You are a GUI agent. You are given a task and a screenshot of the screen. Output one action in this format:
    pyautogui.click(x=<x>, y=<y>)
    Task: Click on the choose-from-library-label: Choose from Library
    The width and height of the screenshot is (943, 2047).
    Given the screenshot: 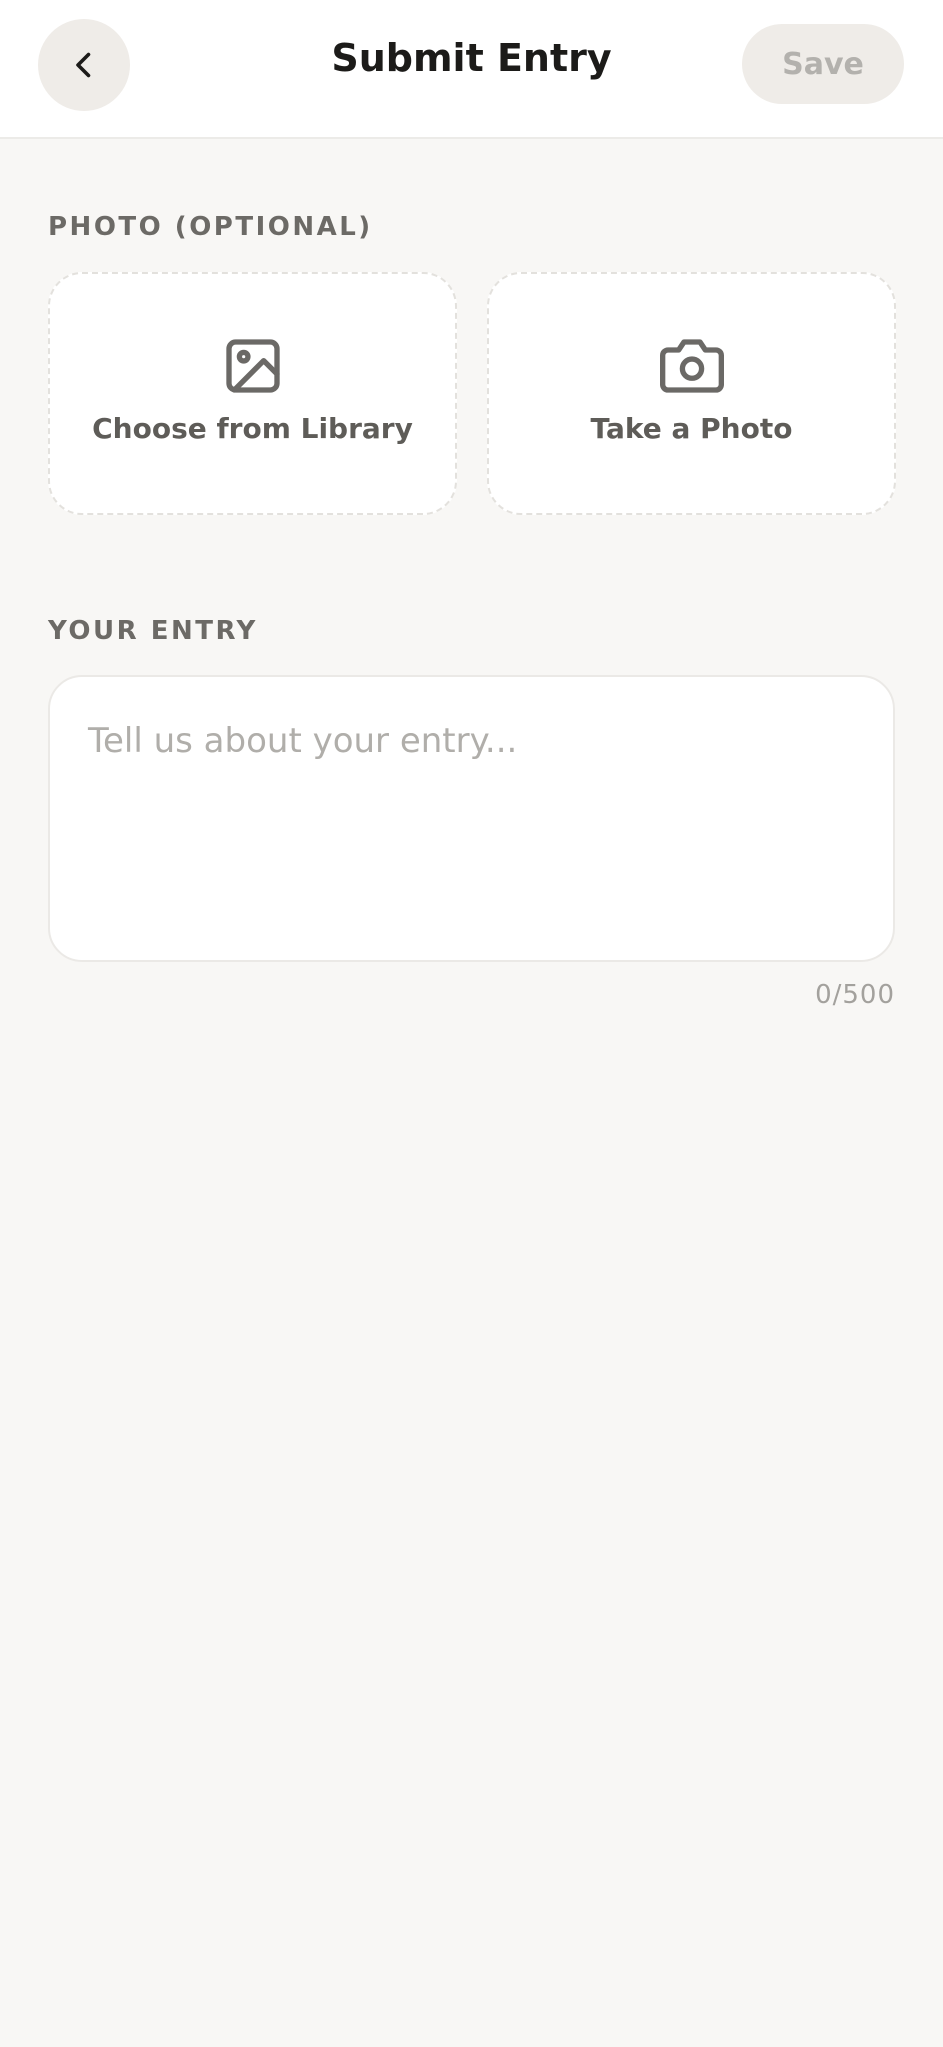 What is the action you would take?
    pyautogui.click(x=252, y=428)
    